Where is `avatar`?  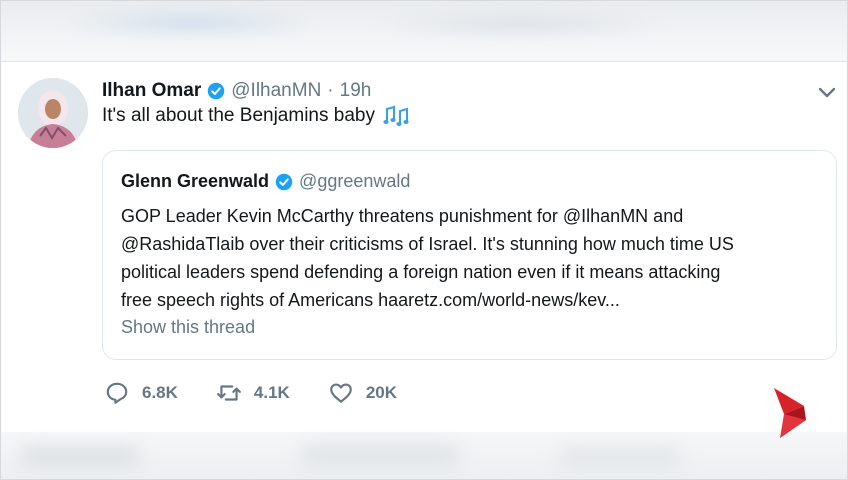
avatar is located at coordinates (53, 113).